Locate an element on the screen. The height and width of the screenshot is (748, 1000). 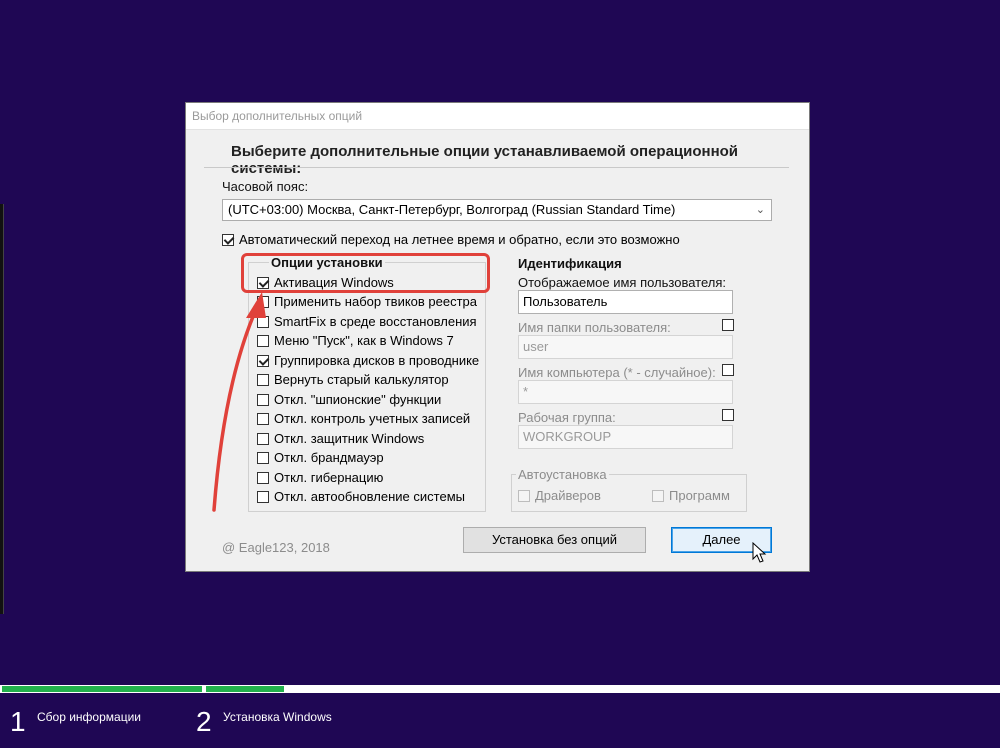
copyright-text: @ Eagle123, 2018 is located at coordinates (276, 547).